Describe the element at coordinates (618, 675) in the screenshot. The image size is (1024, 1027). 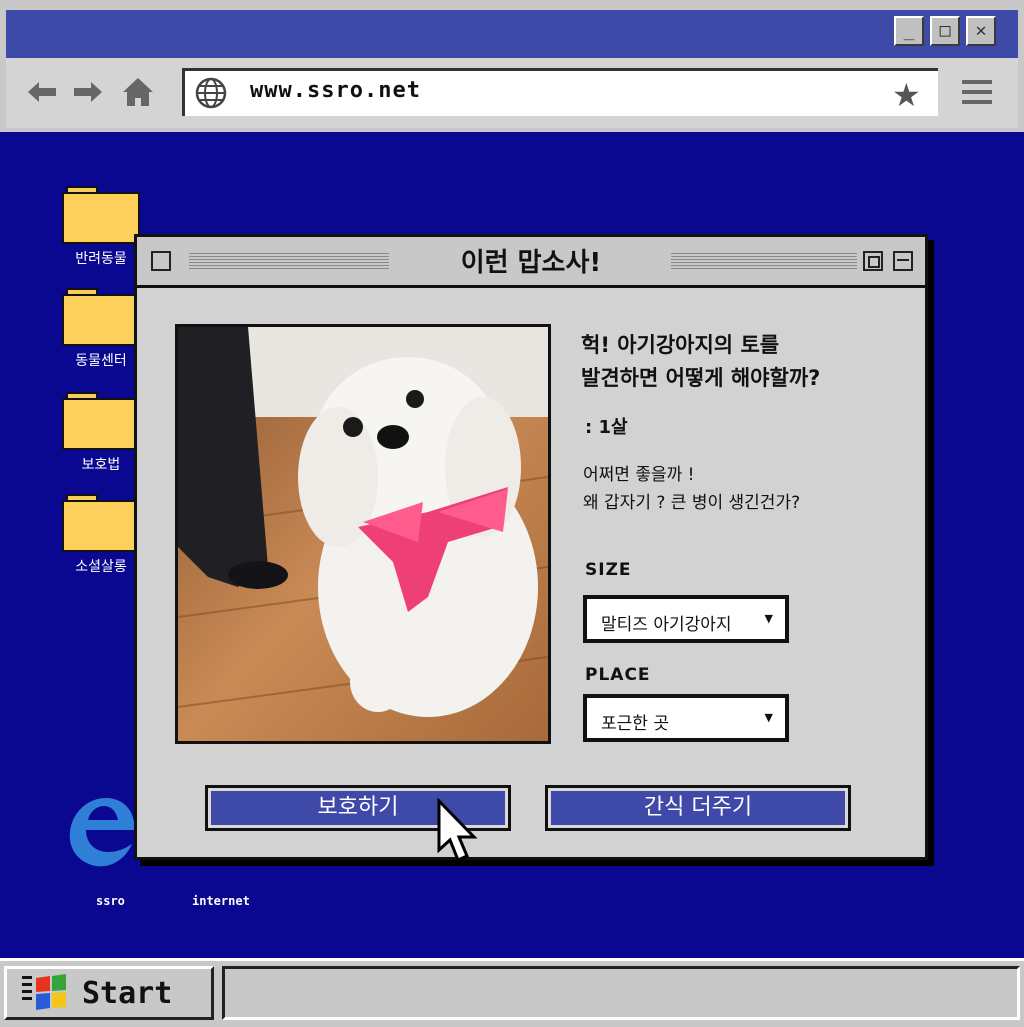
I see `place-label: PLACE` at that location.